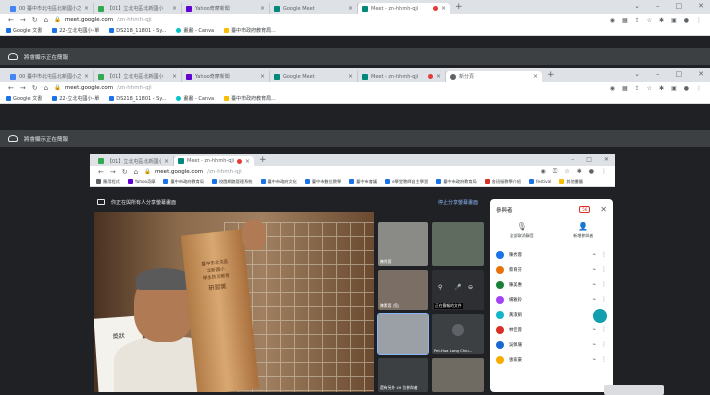 Image resolution: width=710 pixels, height=395 pixels. Describe the element at coordinates (470, 287) in the screenshot. I see `remove-icon: ⊖` at that location.